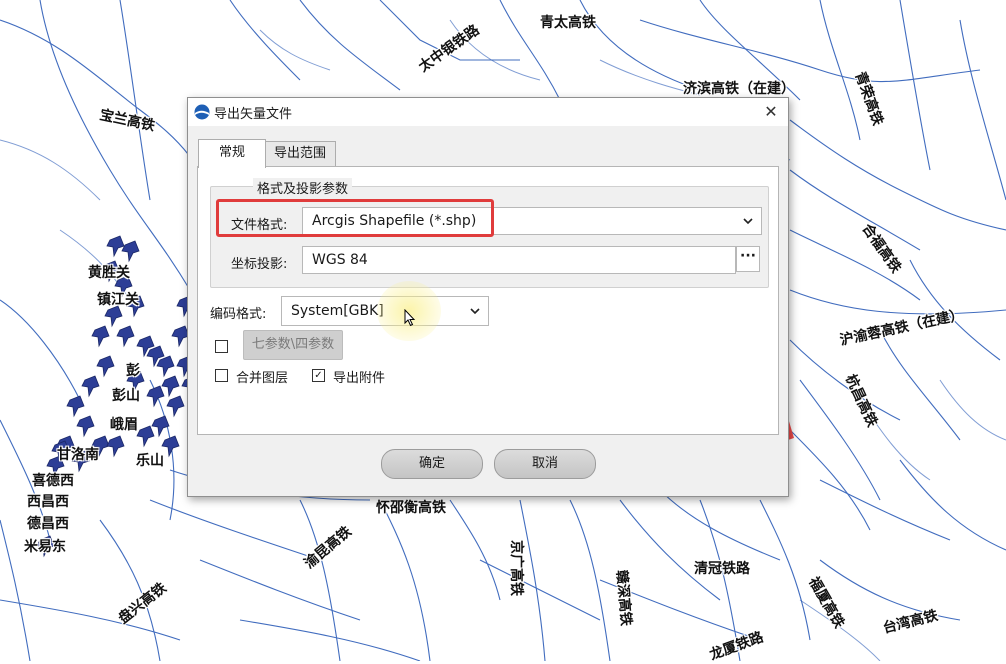 The image size is (1006, 664). I want to click on map-line-label: 甘洛南, so click(78, 455).